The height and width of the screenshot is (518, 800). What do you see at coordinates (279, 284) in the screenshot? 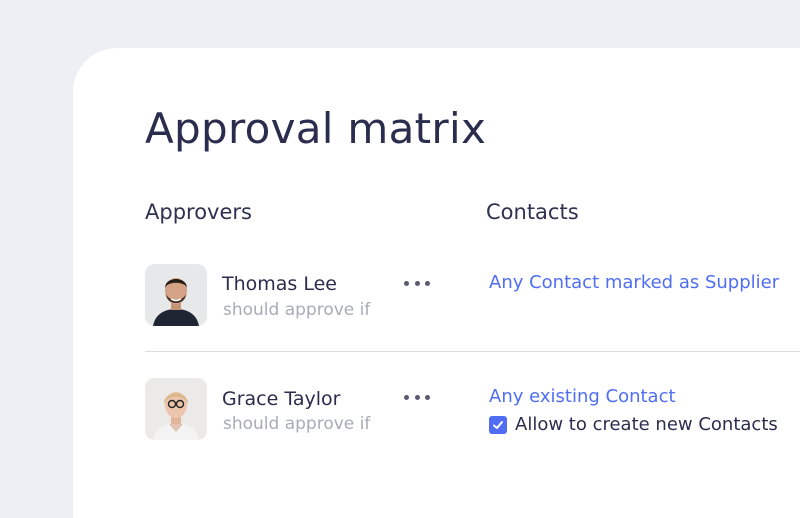
I see `approver-name: Thomas Lee` at bounding box center [279, 284].